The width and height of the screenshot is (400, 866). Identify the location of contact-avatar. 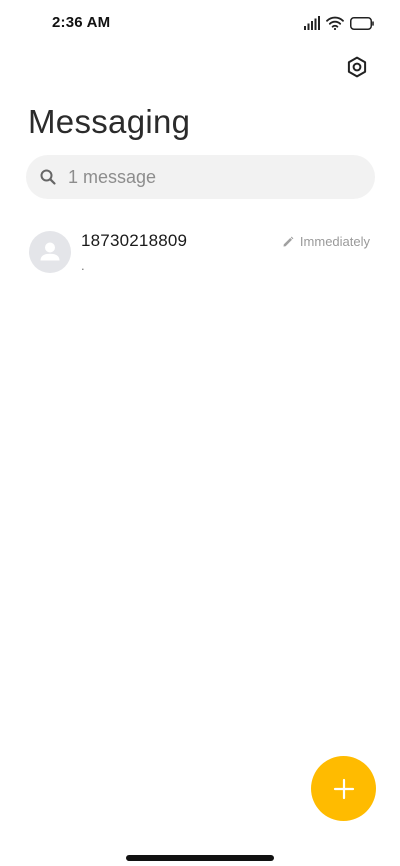
(50, 252).